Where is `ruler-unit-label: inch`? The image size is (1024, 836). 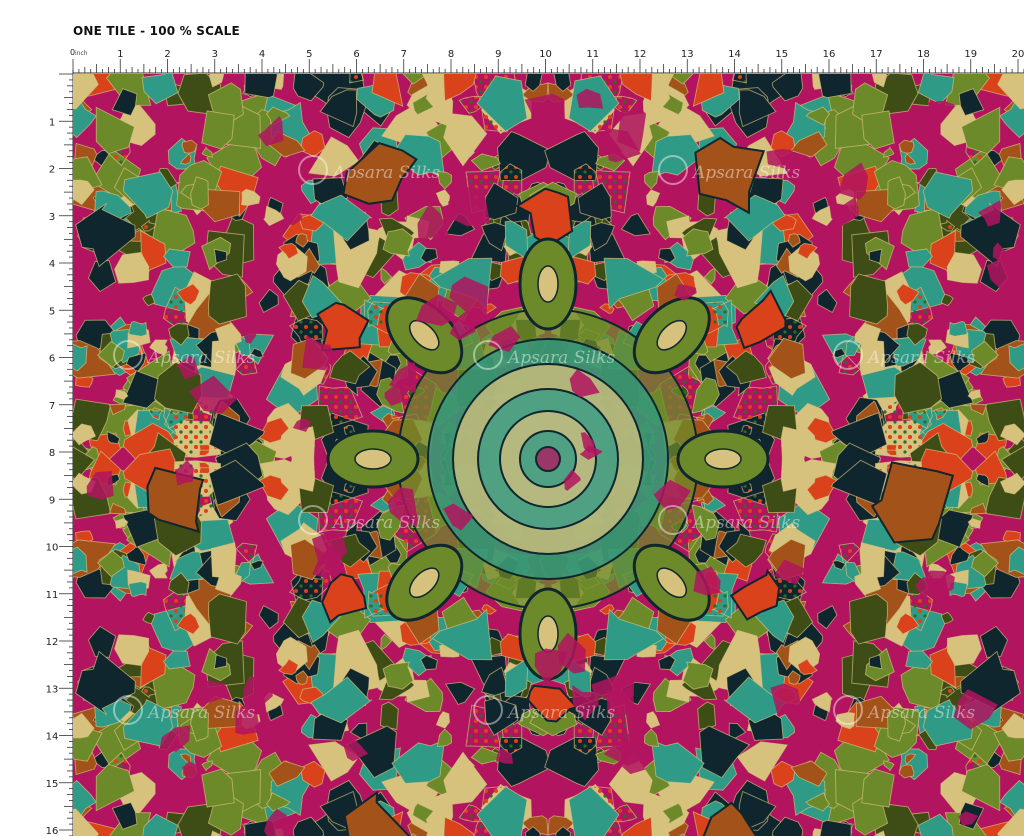
ruler-unit-label: inch is located at coordinates (81, 53).